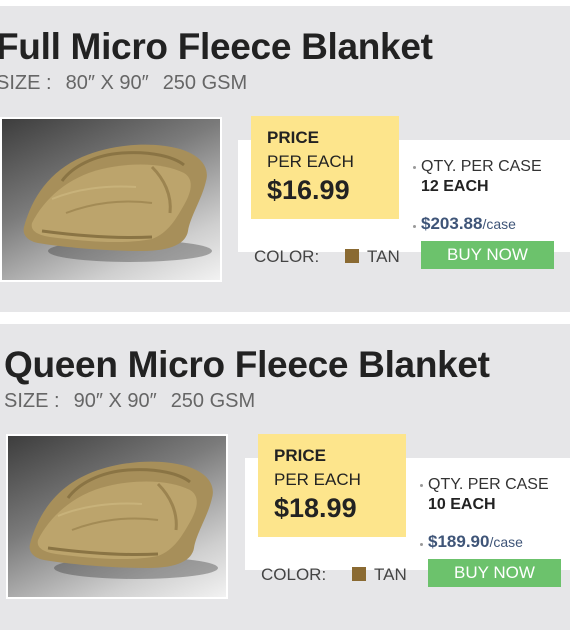 The width and height of the screenshot is (570, 636). I want to click on price-box: PRICE PER EACH $16.99, so click(325, 167).